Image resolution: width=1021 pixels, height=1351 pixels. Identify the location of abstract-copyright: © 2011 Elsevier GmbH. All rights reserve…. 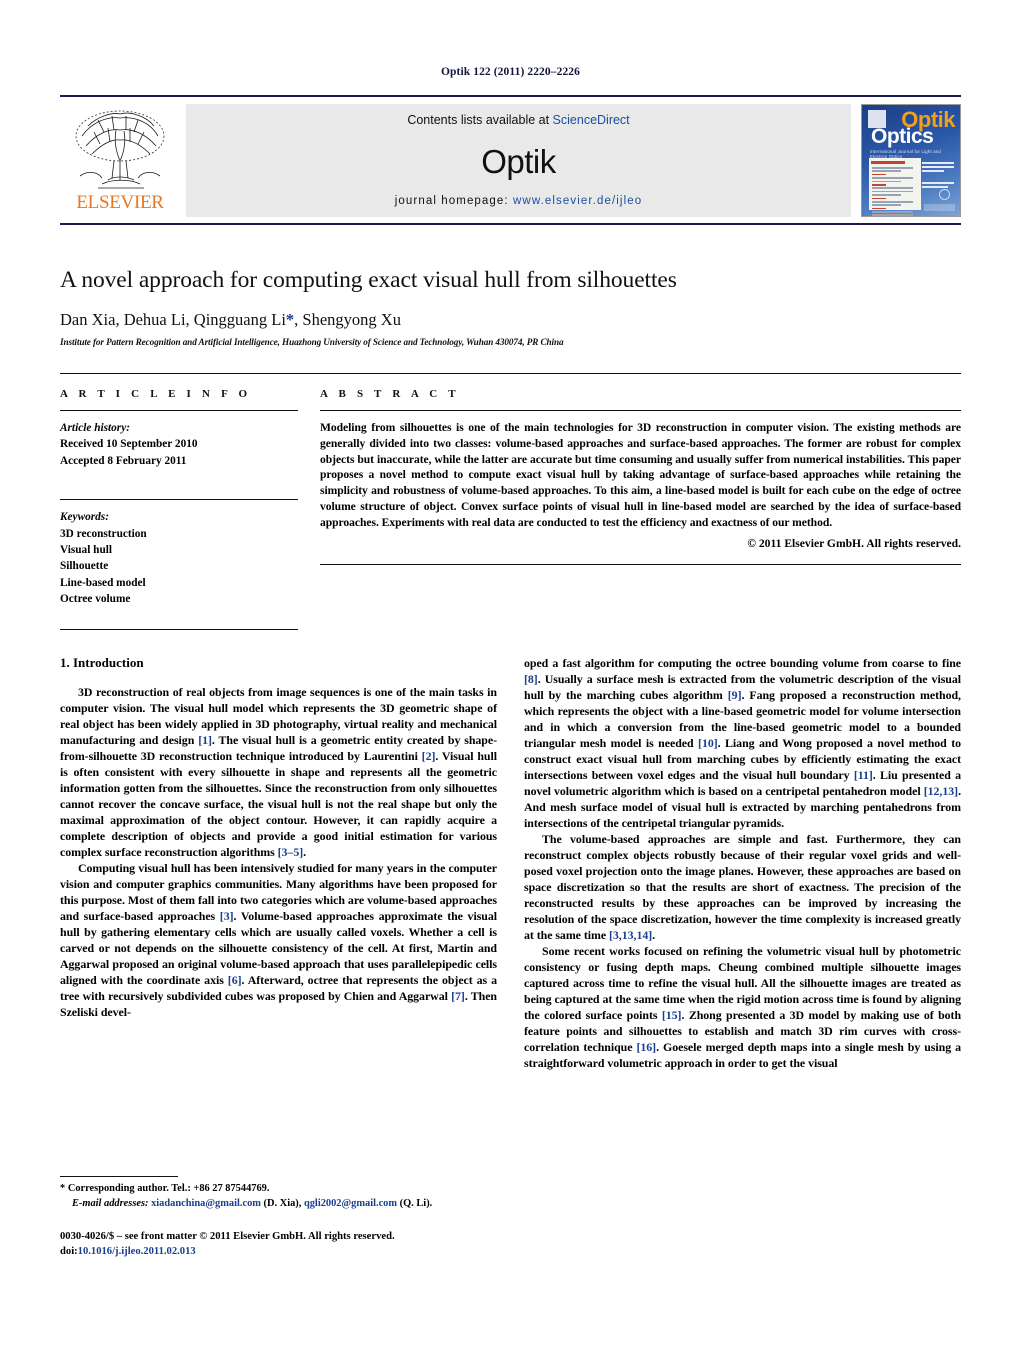
(854, 544).